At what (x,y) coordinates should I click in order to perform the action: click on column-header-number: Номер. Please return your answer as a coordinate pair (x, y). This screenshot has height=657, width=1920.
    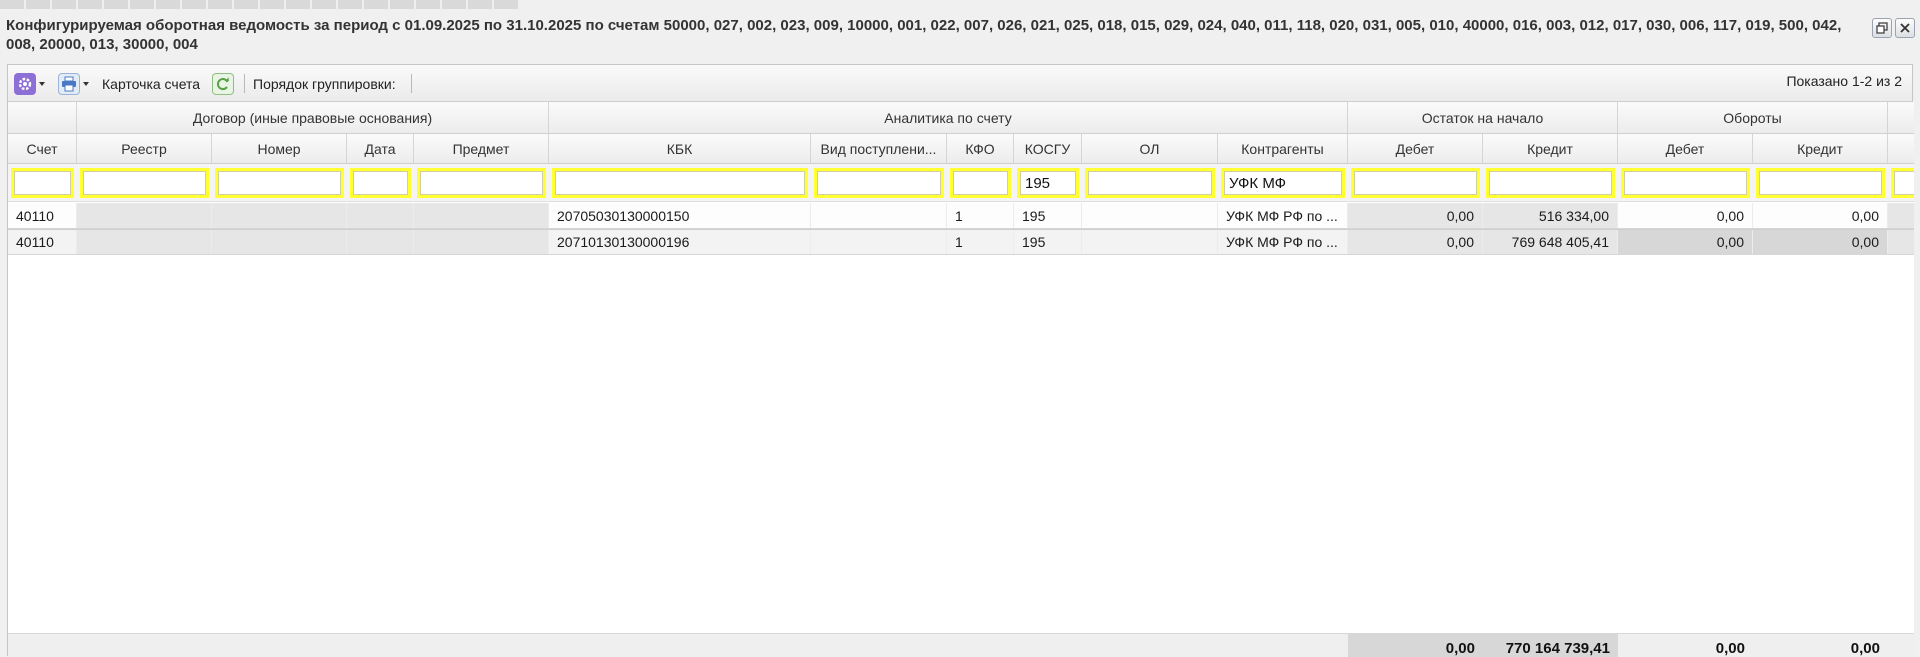
    Looking at the image, I should click on (279, 148).